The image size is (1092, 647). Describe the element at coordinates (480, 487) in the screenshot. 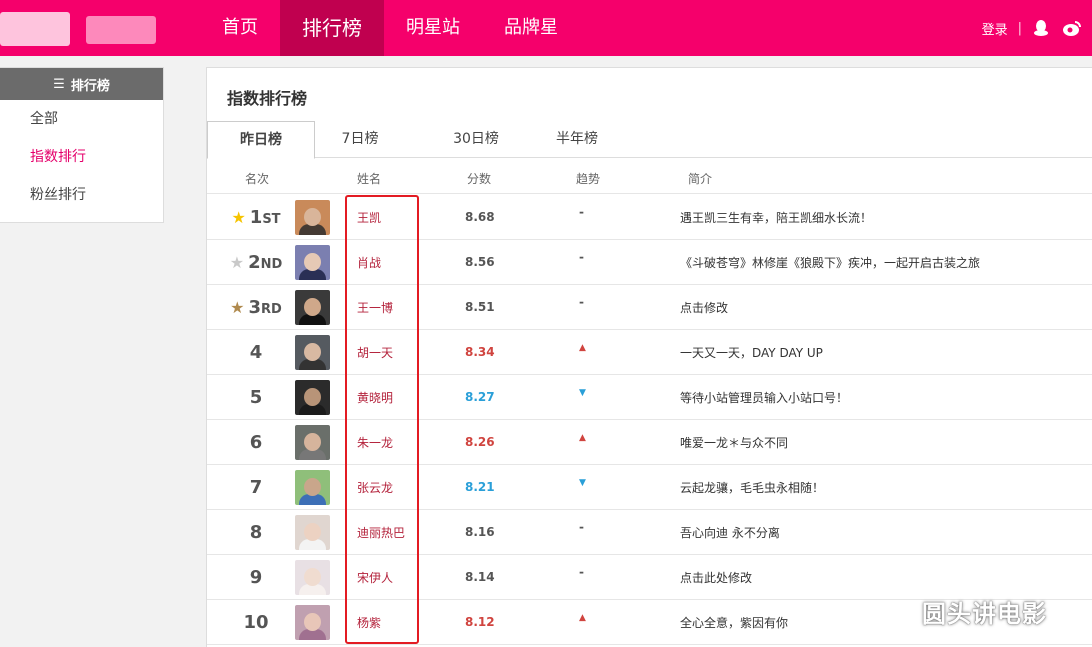

I see `score: 8.21` at that location.